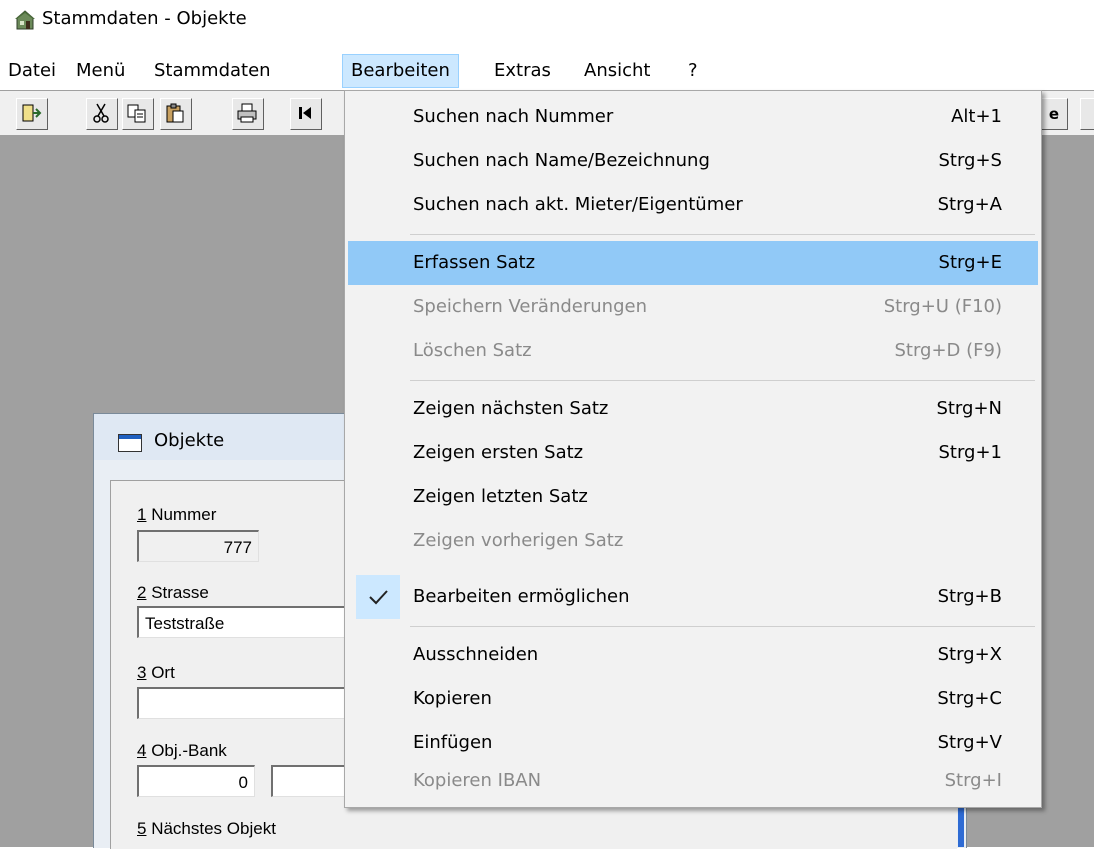 This screenshot has width=1094, height=849. I want to click on menu-ansicht: Ansicht, so click(617, 71).